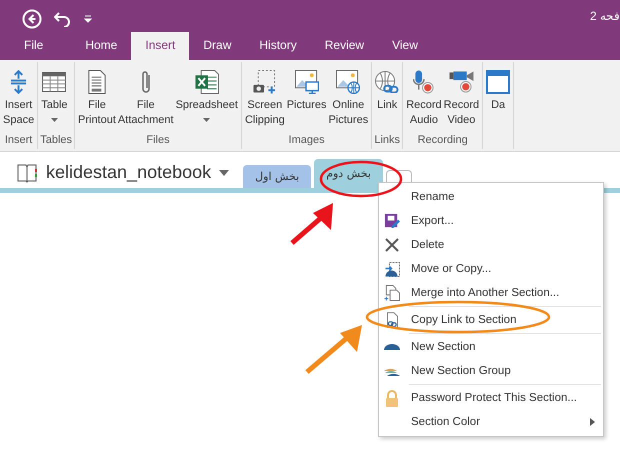 The image size is (620, 461). Describe the element at coordinates (605, 16) in the screenshot. I see `window-title: فحه 2` at that location.